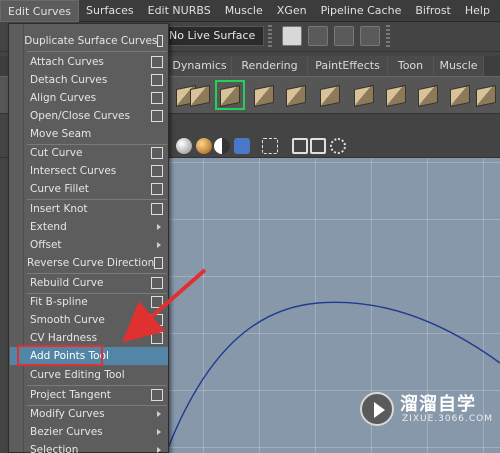 This screenshot has width=500, height=453. Describe the element at coordinates (46, 245) in the screenshot. I see `menu-item-label: Offset` at that location.